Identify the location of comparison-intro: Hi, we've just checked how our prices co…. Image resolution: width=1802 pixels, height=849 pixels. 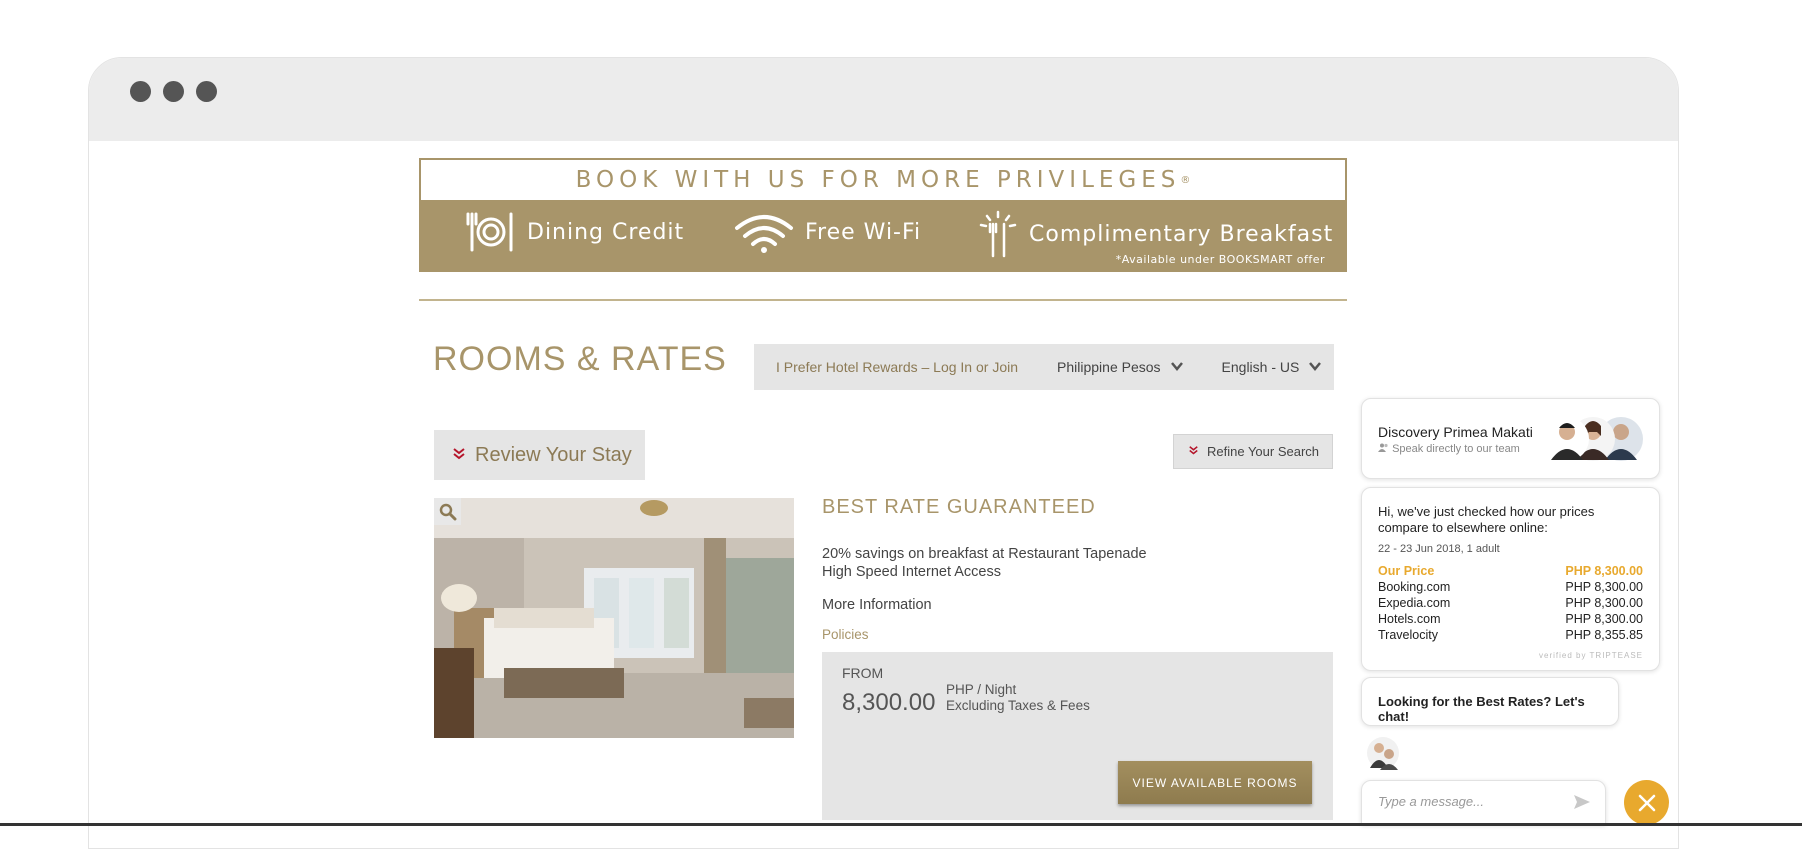
(1486, 519).